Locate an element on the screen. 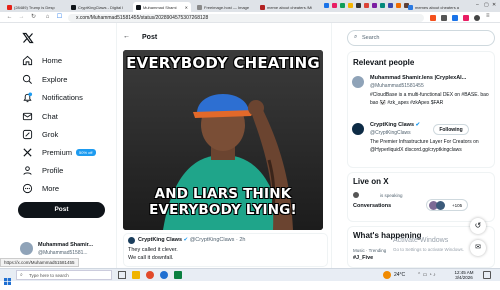  tab-label: (28489) Trump is Desp is located at coordinates (34, 7).